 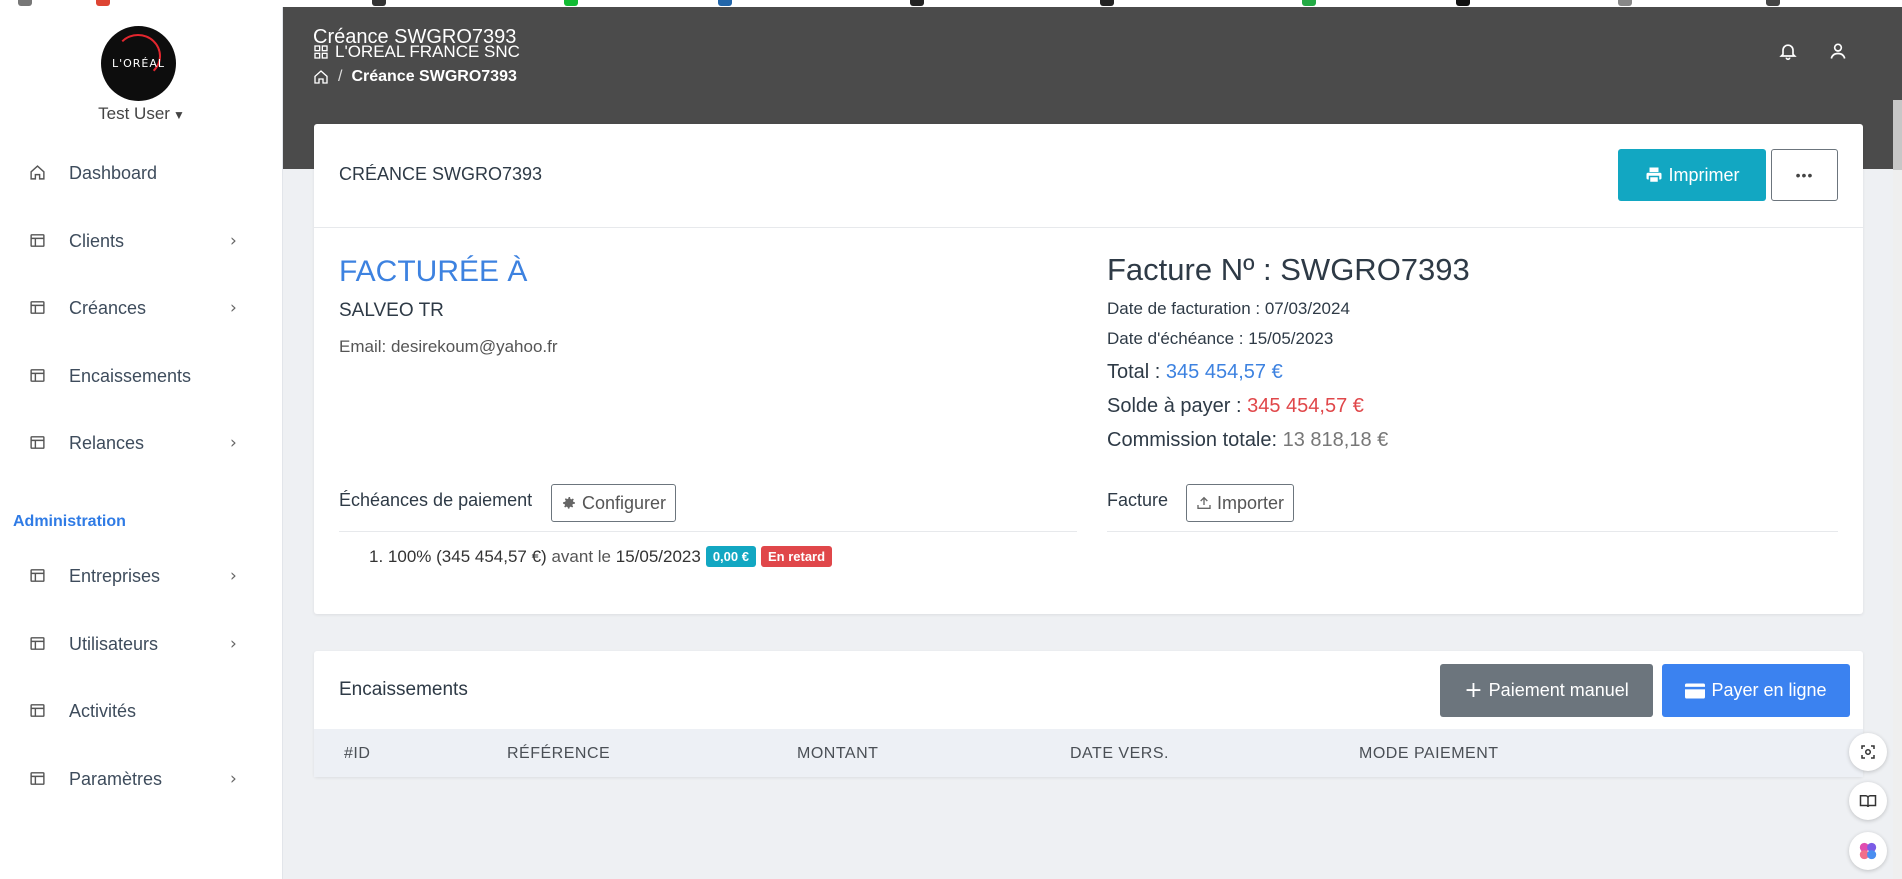 I want to click on email-label: Email:, so click(x=363, y=346).